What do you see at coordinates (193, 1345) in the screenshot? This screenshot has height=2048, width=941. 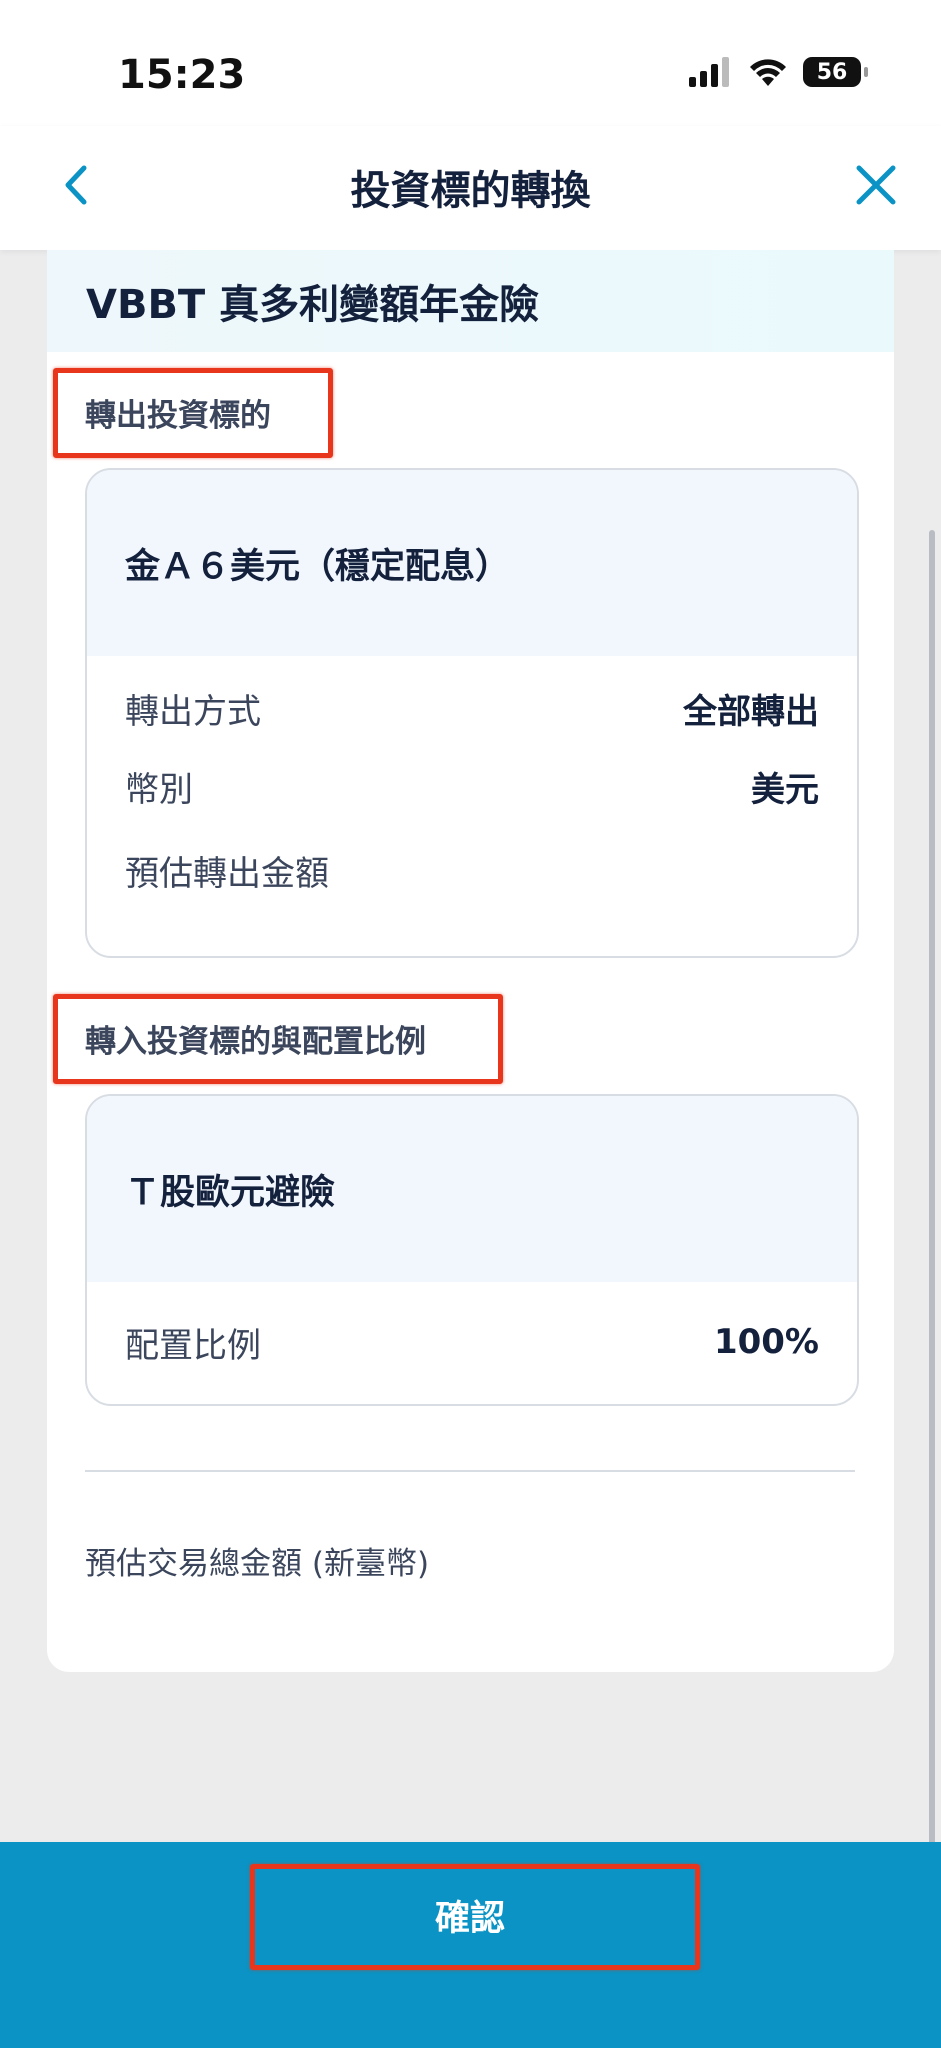 I see `row-label: 配置比例` at bounding box center [193, 1345].